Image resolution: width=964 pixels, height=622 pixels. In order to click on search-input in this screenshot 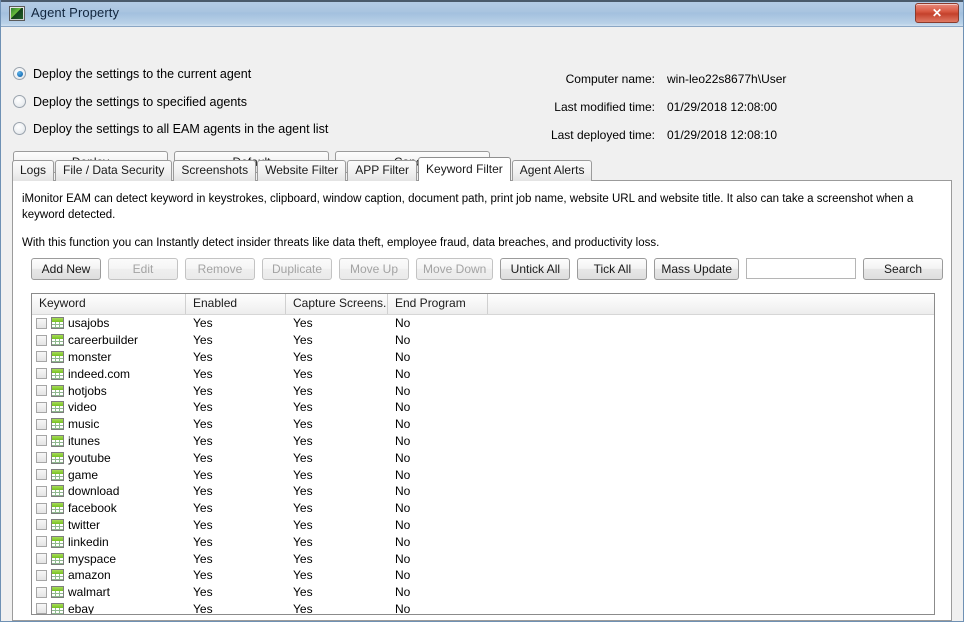, I will do `click(801, 268)`.